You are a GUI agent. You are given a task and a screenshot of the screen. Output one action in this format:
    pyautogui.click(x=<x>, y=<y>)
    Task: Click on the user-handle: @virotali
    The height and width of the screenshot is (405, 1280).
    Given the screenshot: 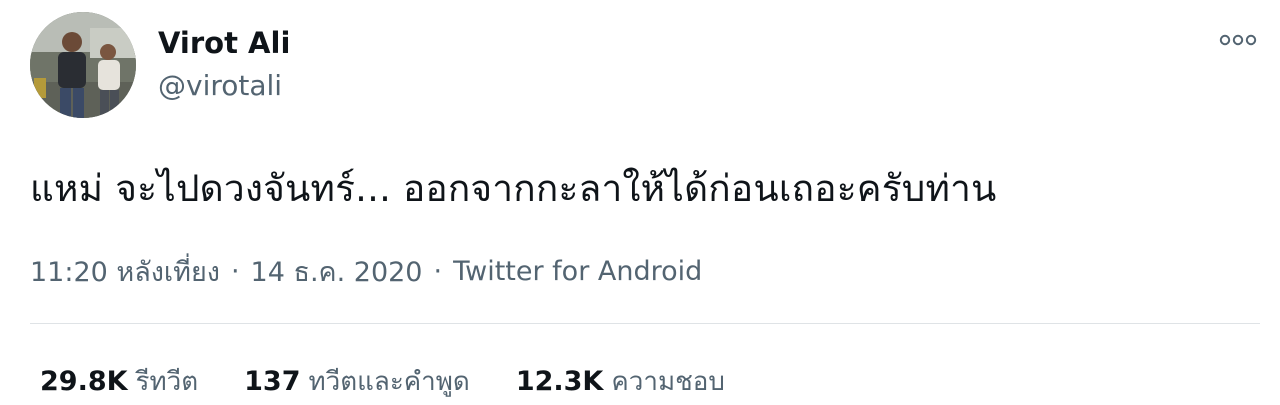 What is the action you would take?
    pyautogui.click(x=220, y=86)
    